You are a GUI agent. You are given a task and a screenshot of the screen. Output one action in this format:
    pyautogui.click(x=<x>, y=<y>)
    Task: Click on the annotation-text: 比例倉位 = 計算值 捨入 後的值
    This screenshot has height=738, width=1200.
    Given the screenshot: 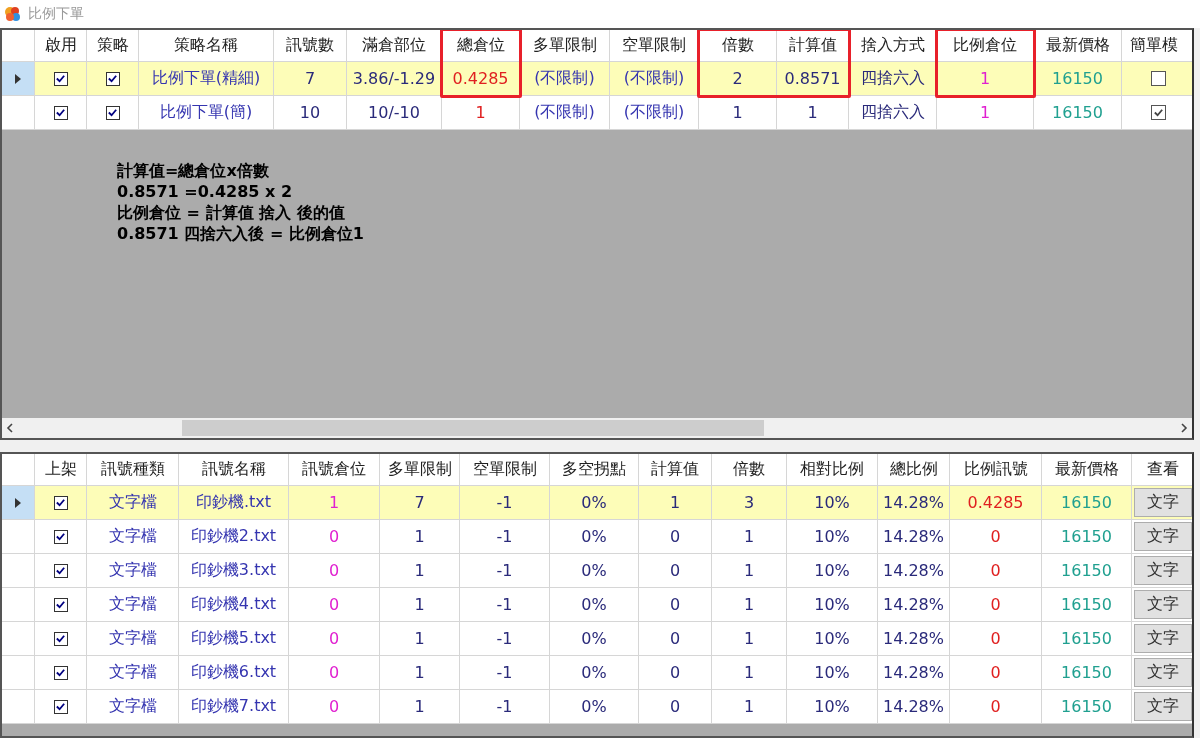 What is the action you would take?
    pyautogui.click(x=231, y=212)
    